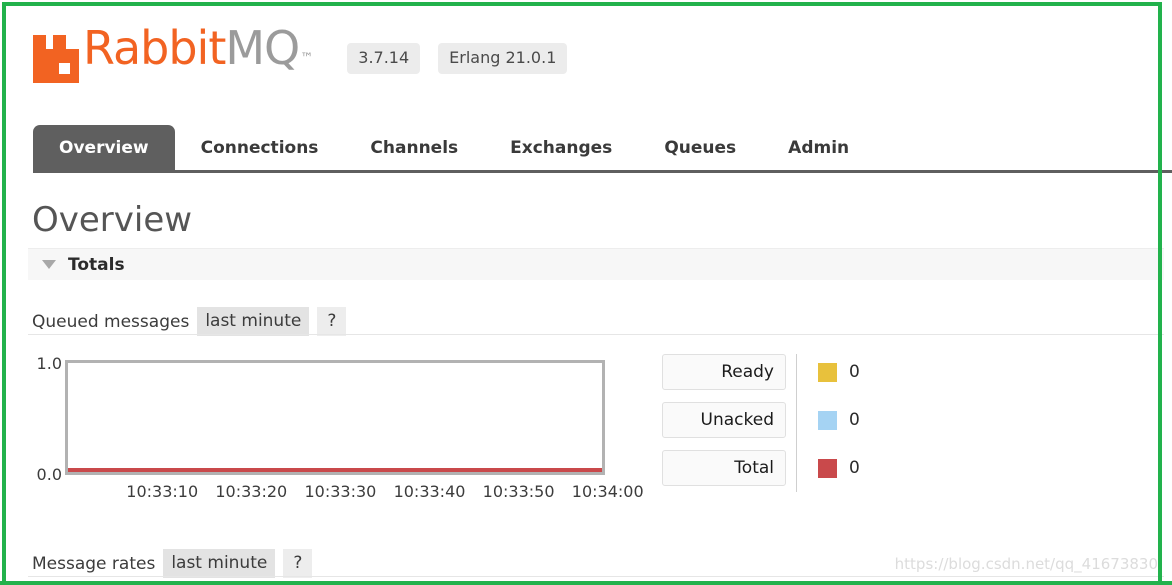 The image size is (1172, 585). I want to click on legend-divider, so click(796, 423).